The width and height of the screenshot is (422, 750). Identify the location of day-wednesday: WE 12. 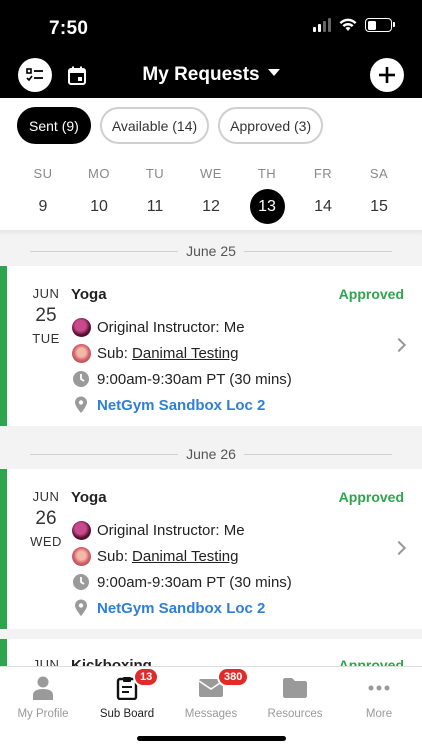
(211, 195).